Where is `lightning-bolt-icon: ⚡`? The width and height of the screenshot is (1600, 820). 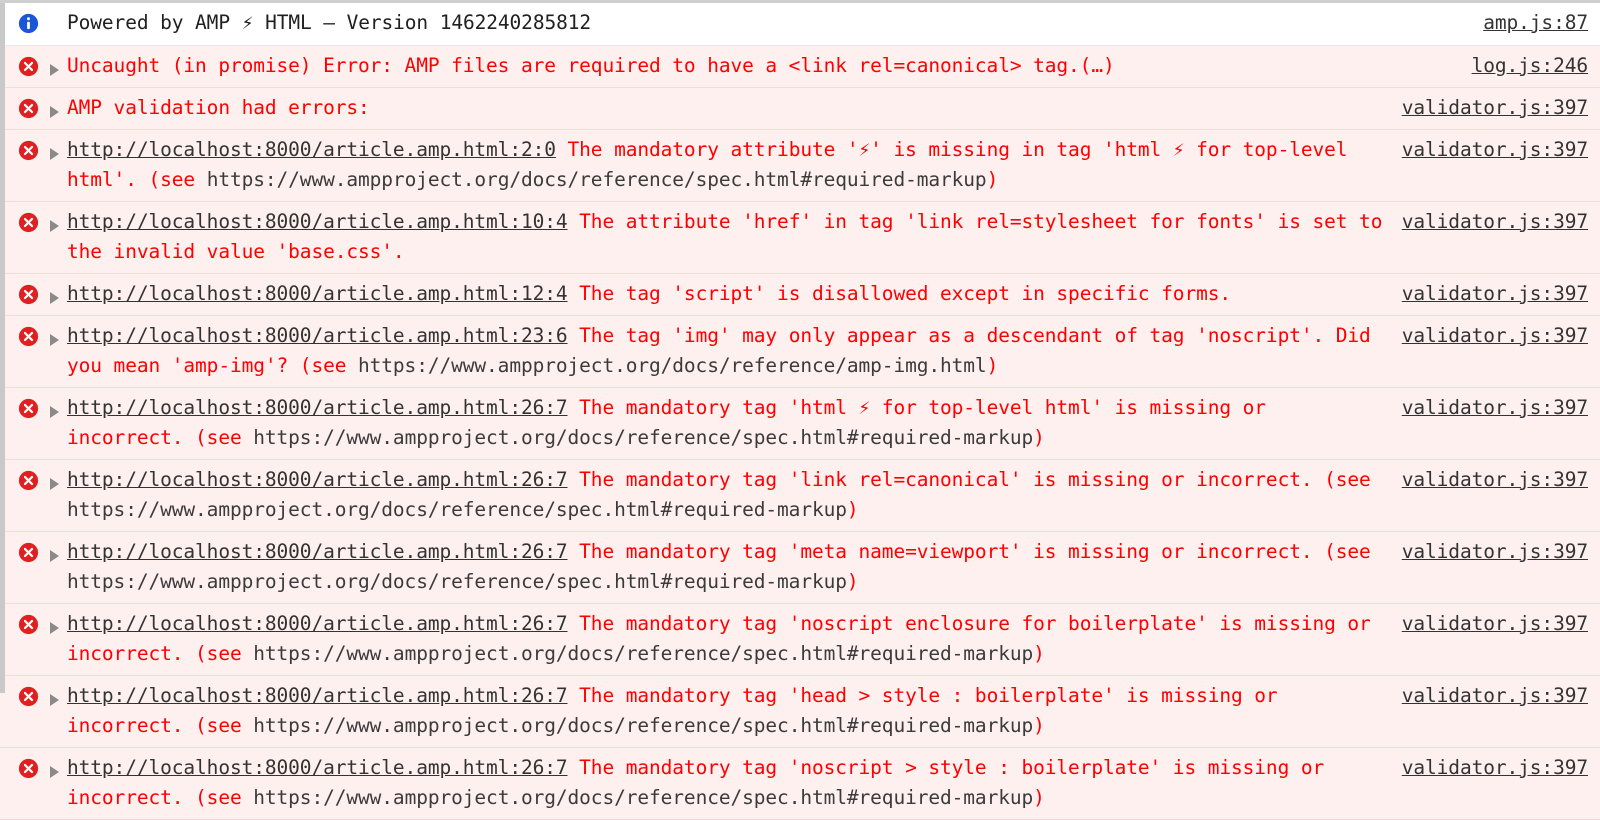
lightning-bolt-icon: ⚡ is located at coordinates (247, 24).